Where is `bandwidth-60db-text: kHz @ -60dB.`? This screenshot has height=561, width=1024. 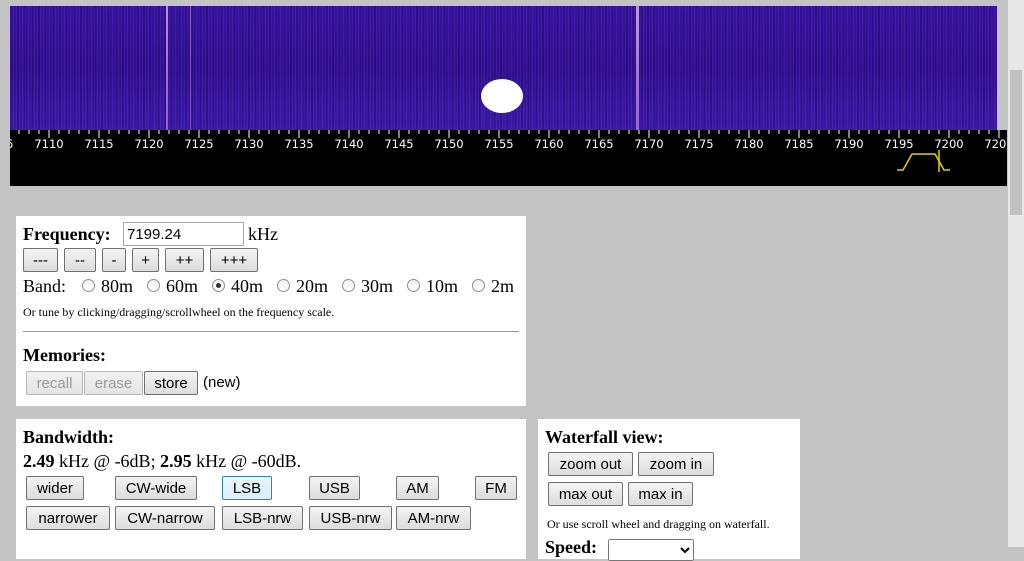 bandwidth-60db-text: kHz @ -60dB. is located at coordinates (246, 461).